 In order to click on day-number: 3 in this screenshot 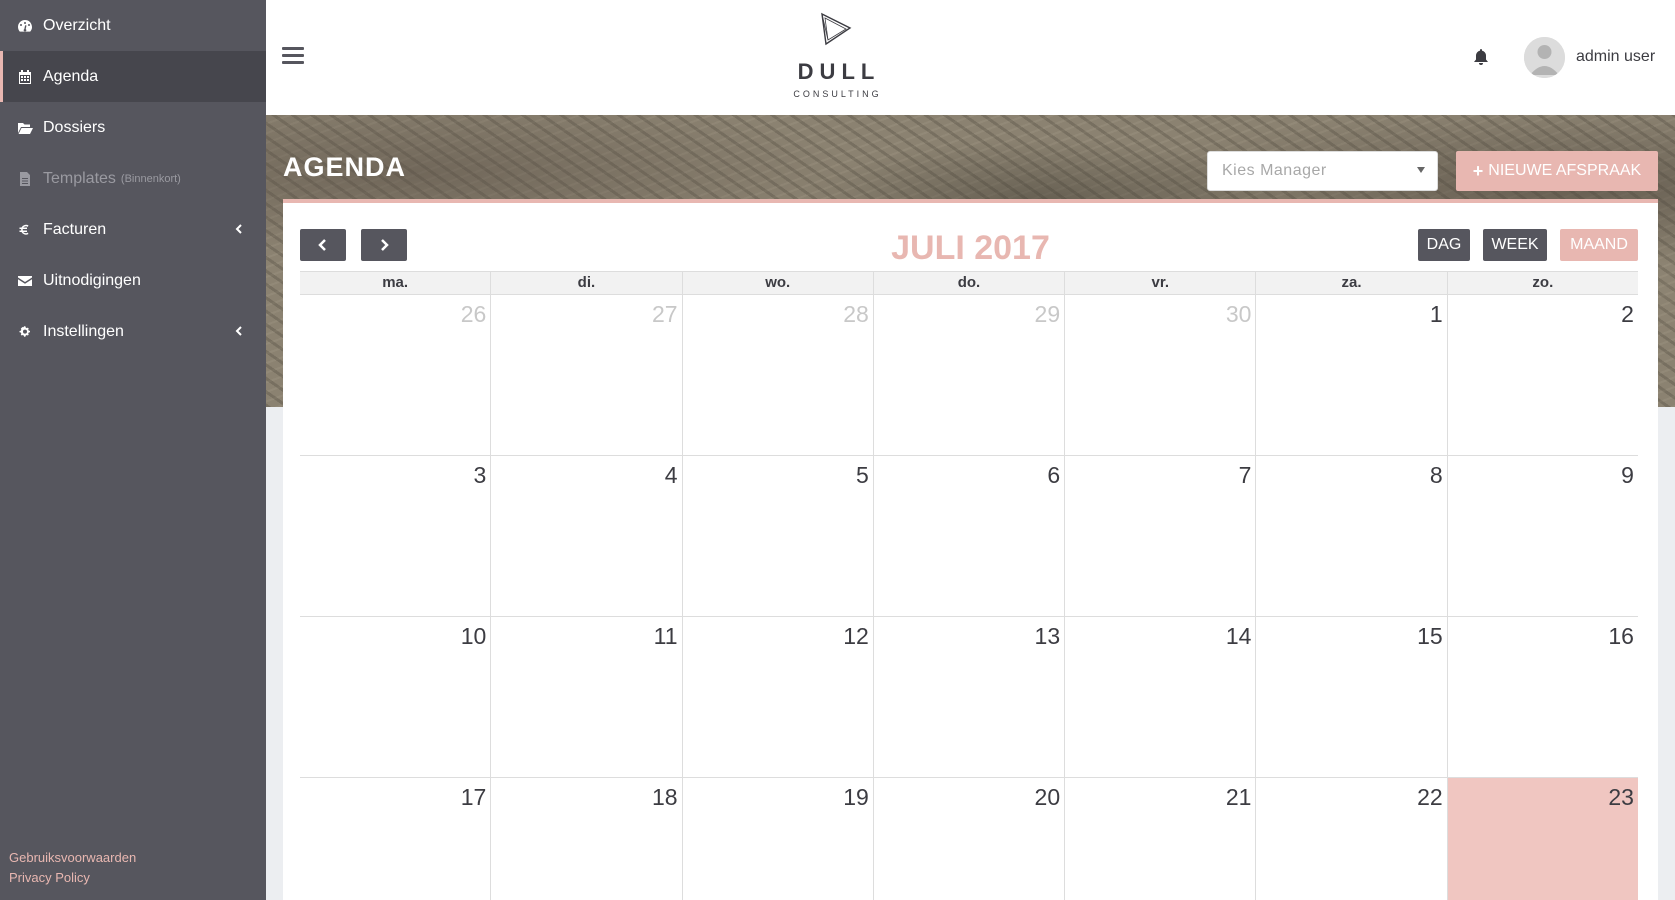, I will do `click(480, 475)`.